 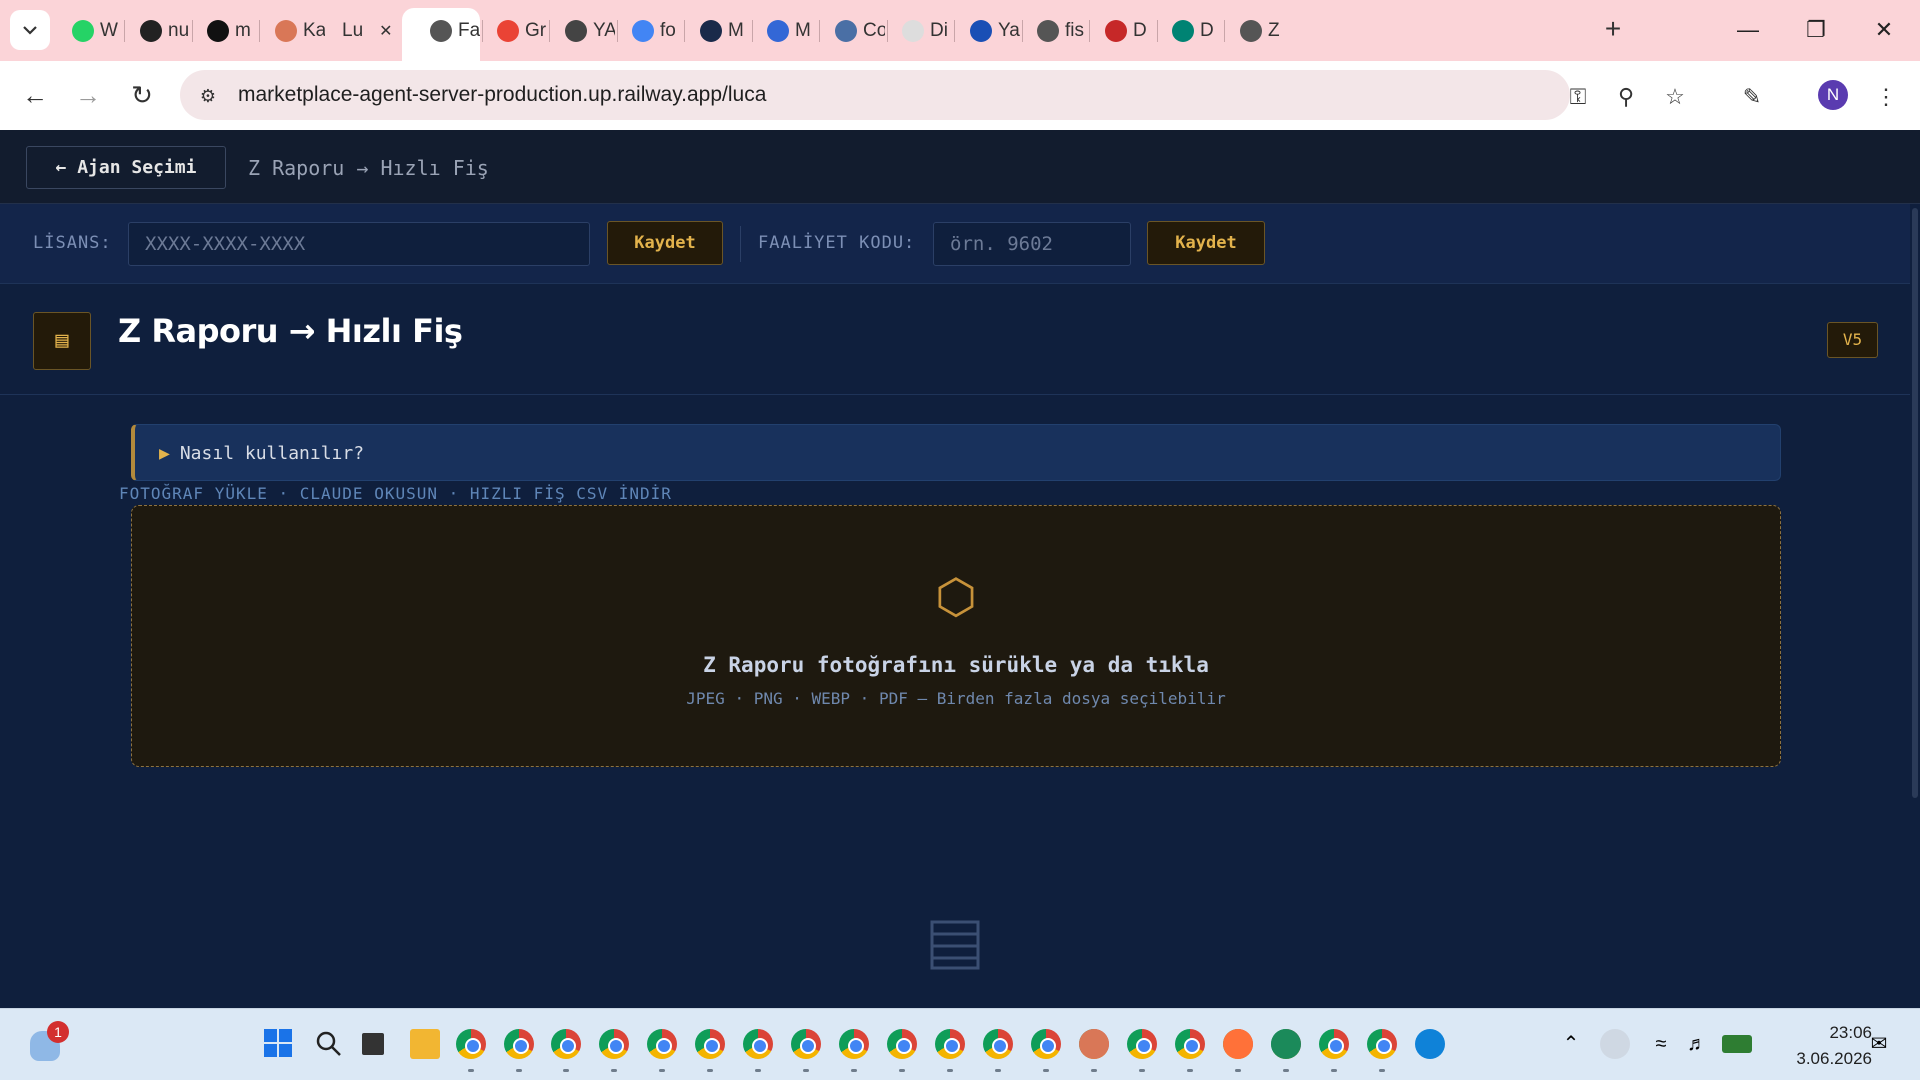 I want to click on google-icon, so click(x=643, y=31).